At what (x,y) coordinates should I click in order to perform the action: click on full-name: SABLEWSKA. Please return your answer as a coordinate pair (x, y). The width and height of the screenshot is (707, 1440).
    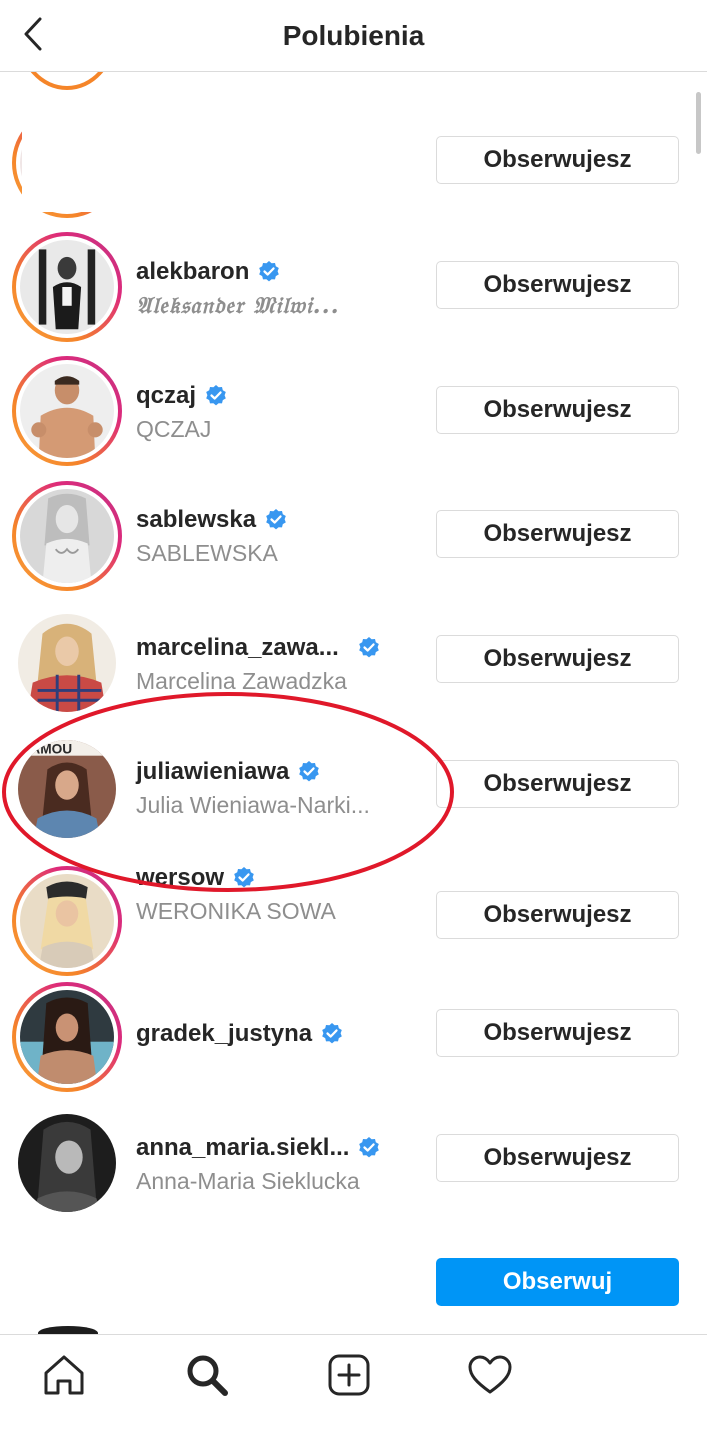
    Looking at the image, I should click on (207, 553).